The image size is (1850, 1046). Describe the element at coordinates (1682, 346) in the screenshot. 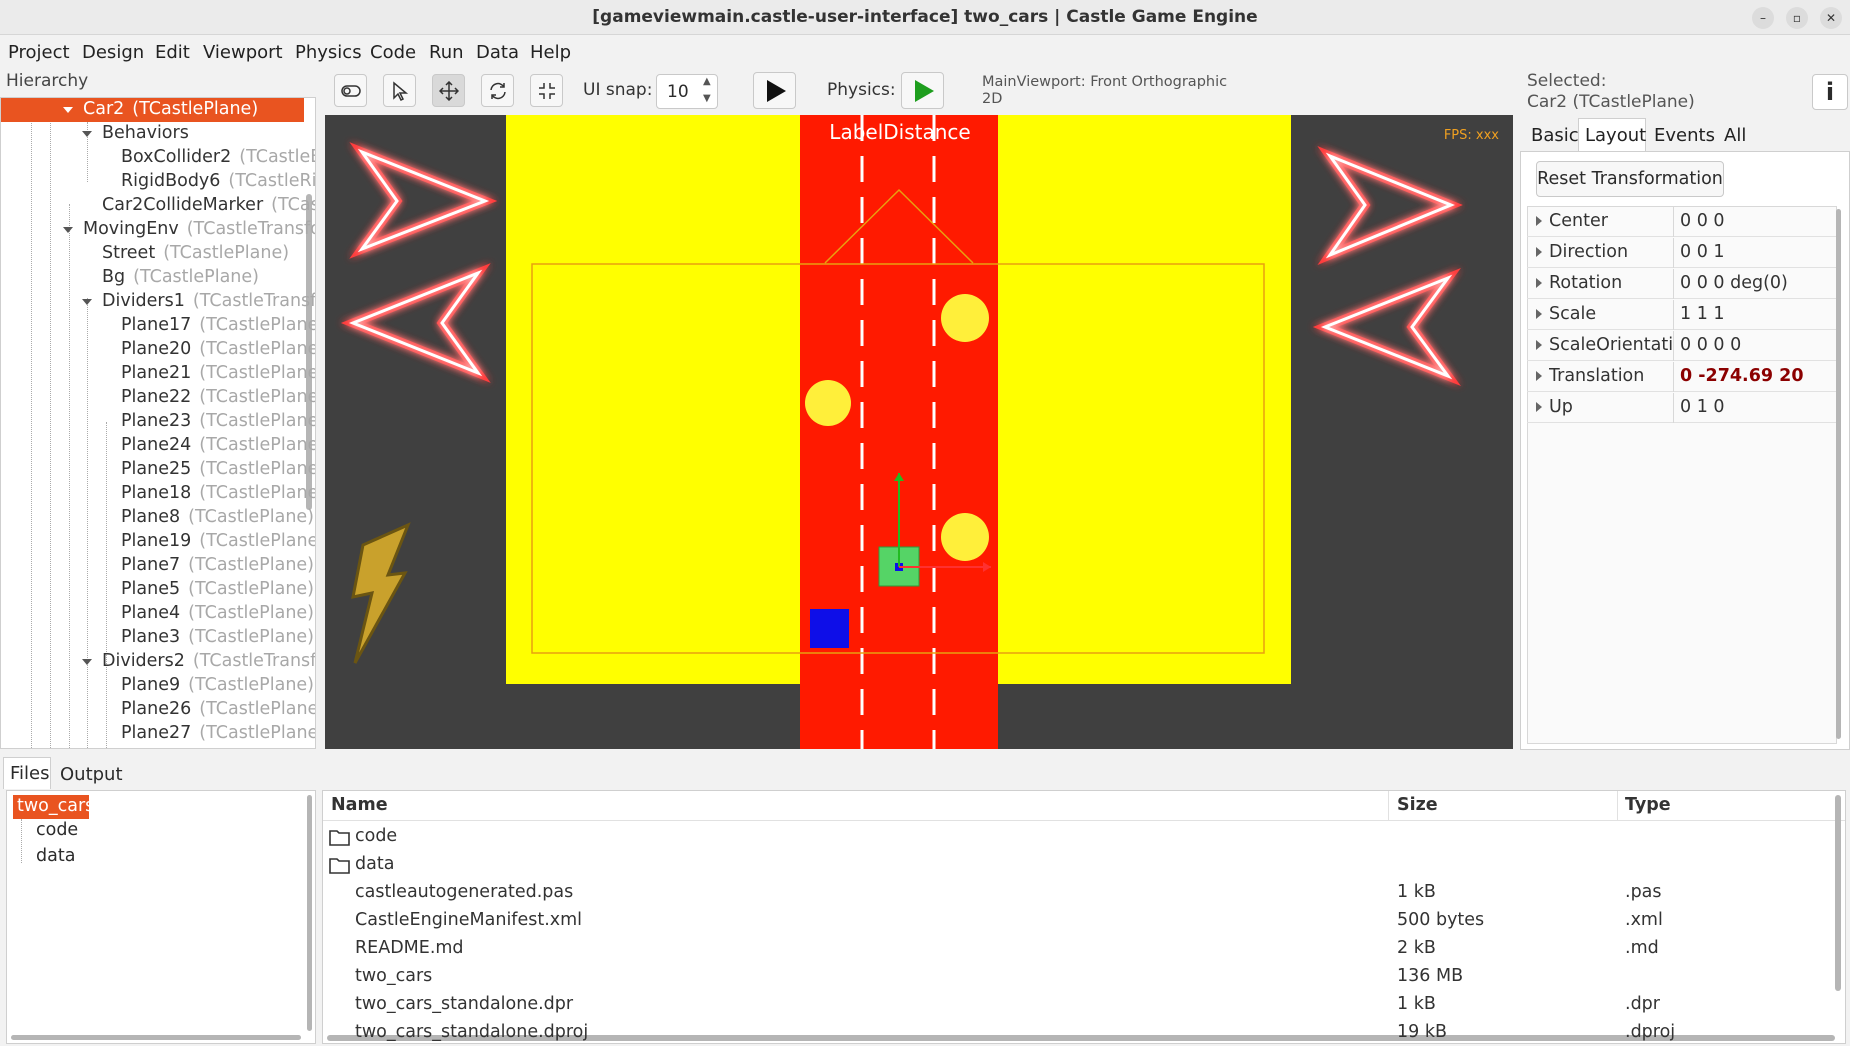

I see `property-row: ScaleOrientation 0 0 0 0` at that location.